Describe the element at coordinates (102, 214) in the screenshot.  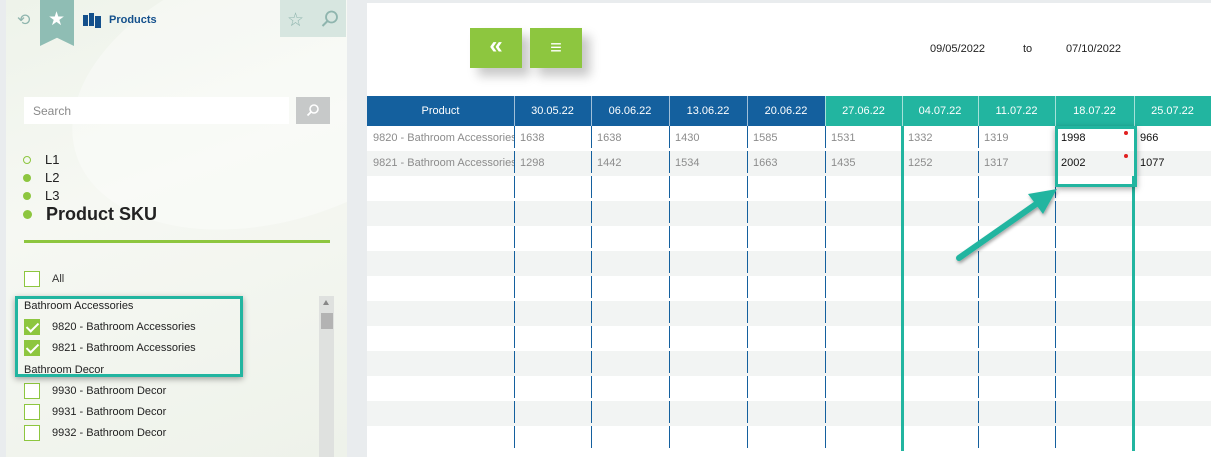
I see `level-label: Product SKU` at that location.